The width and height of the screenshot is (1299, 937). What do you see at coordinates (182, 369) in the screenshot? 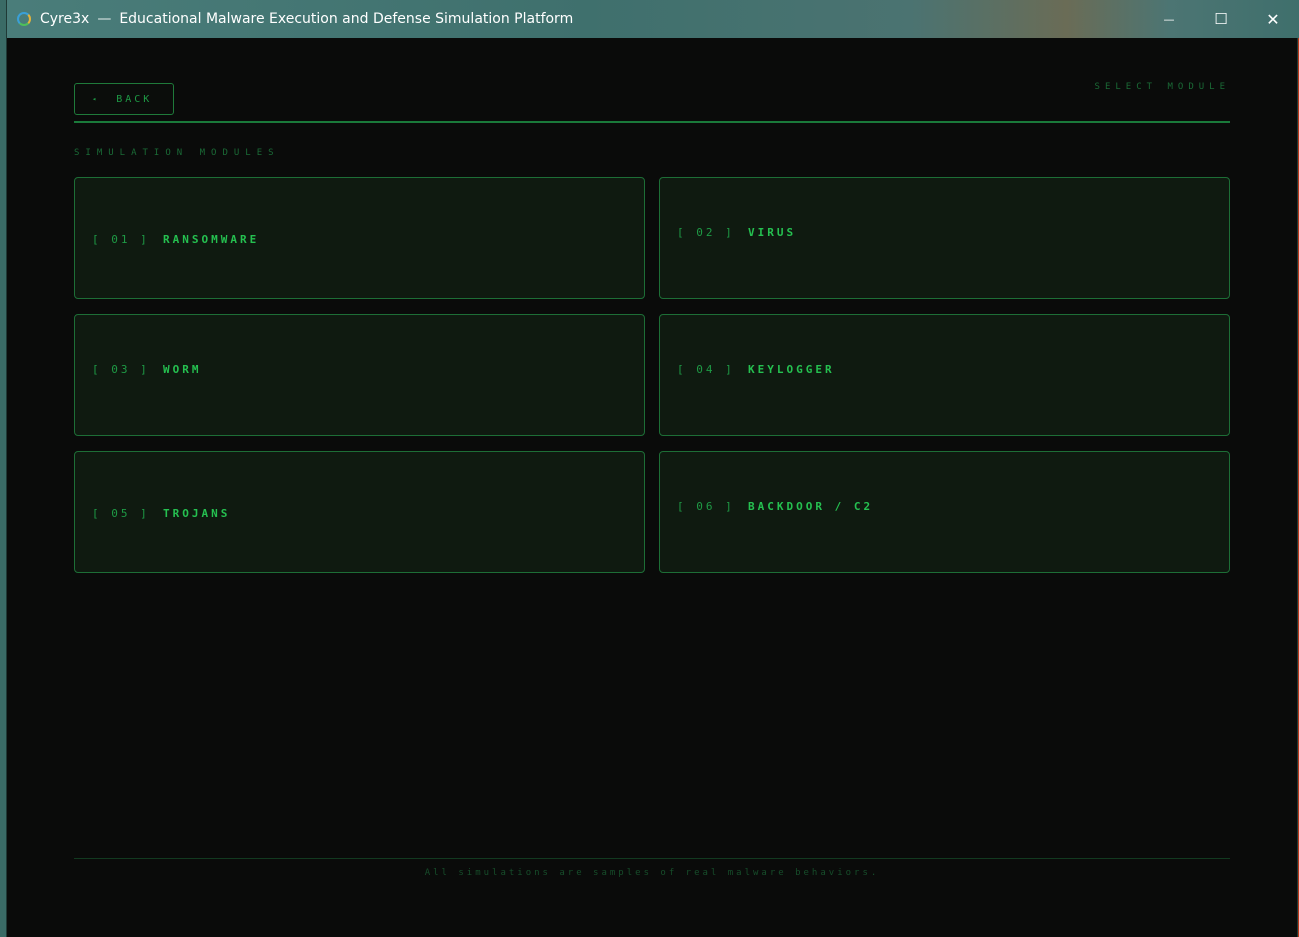
I see `module-name: WORM` at bounding box center [182, 369].